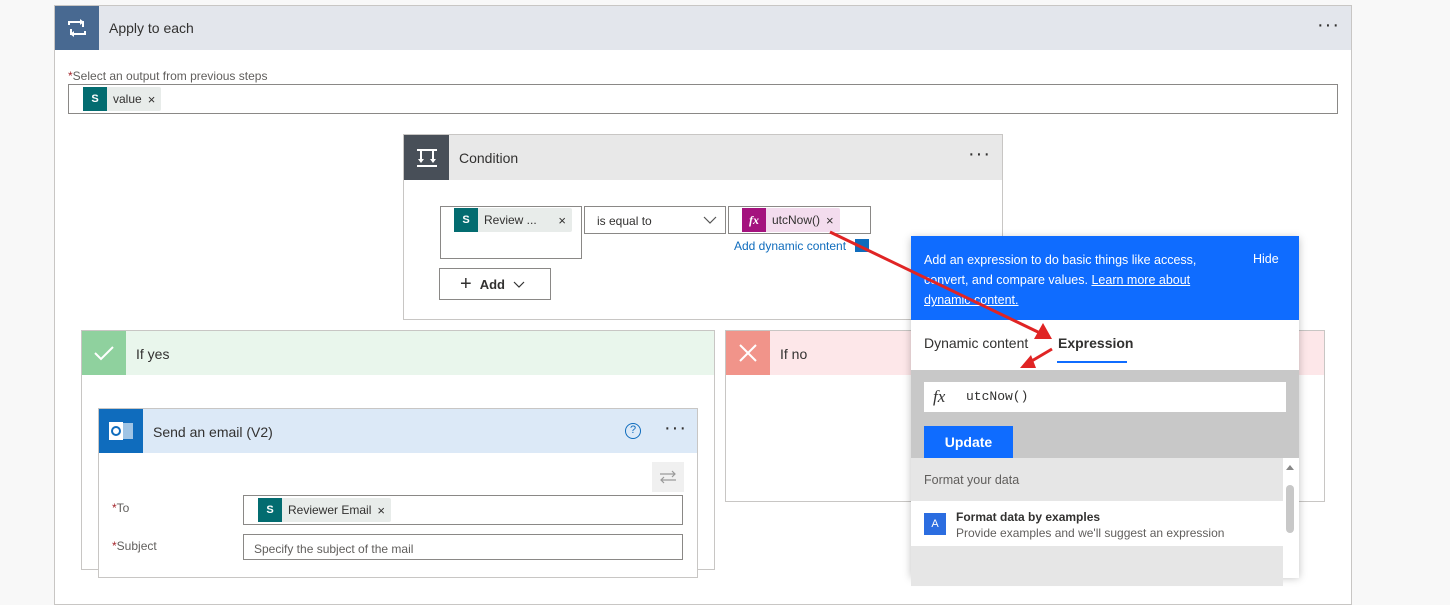 This screenshot has width=1450, height=605. Describe the element at coordinates (77, 28) in the screenshot. I see `loop-icon` at that location.